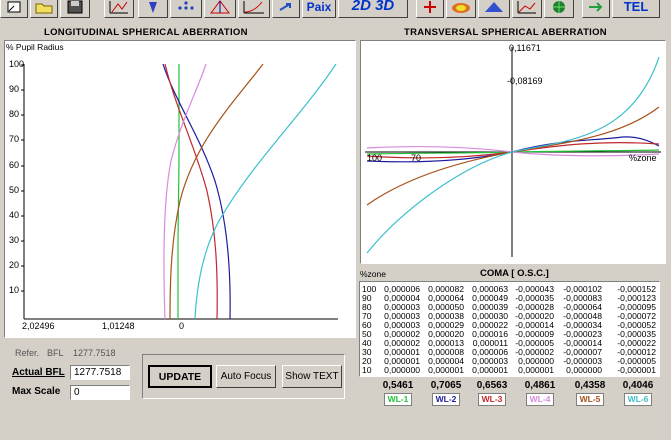 Image resolution: width=671 pixels, height=440 pixels. Describe the element at coordinates (367, 370) in the screenshot. I see `zone-cell: 10` at that location.